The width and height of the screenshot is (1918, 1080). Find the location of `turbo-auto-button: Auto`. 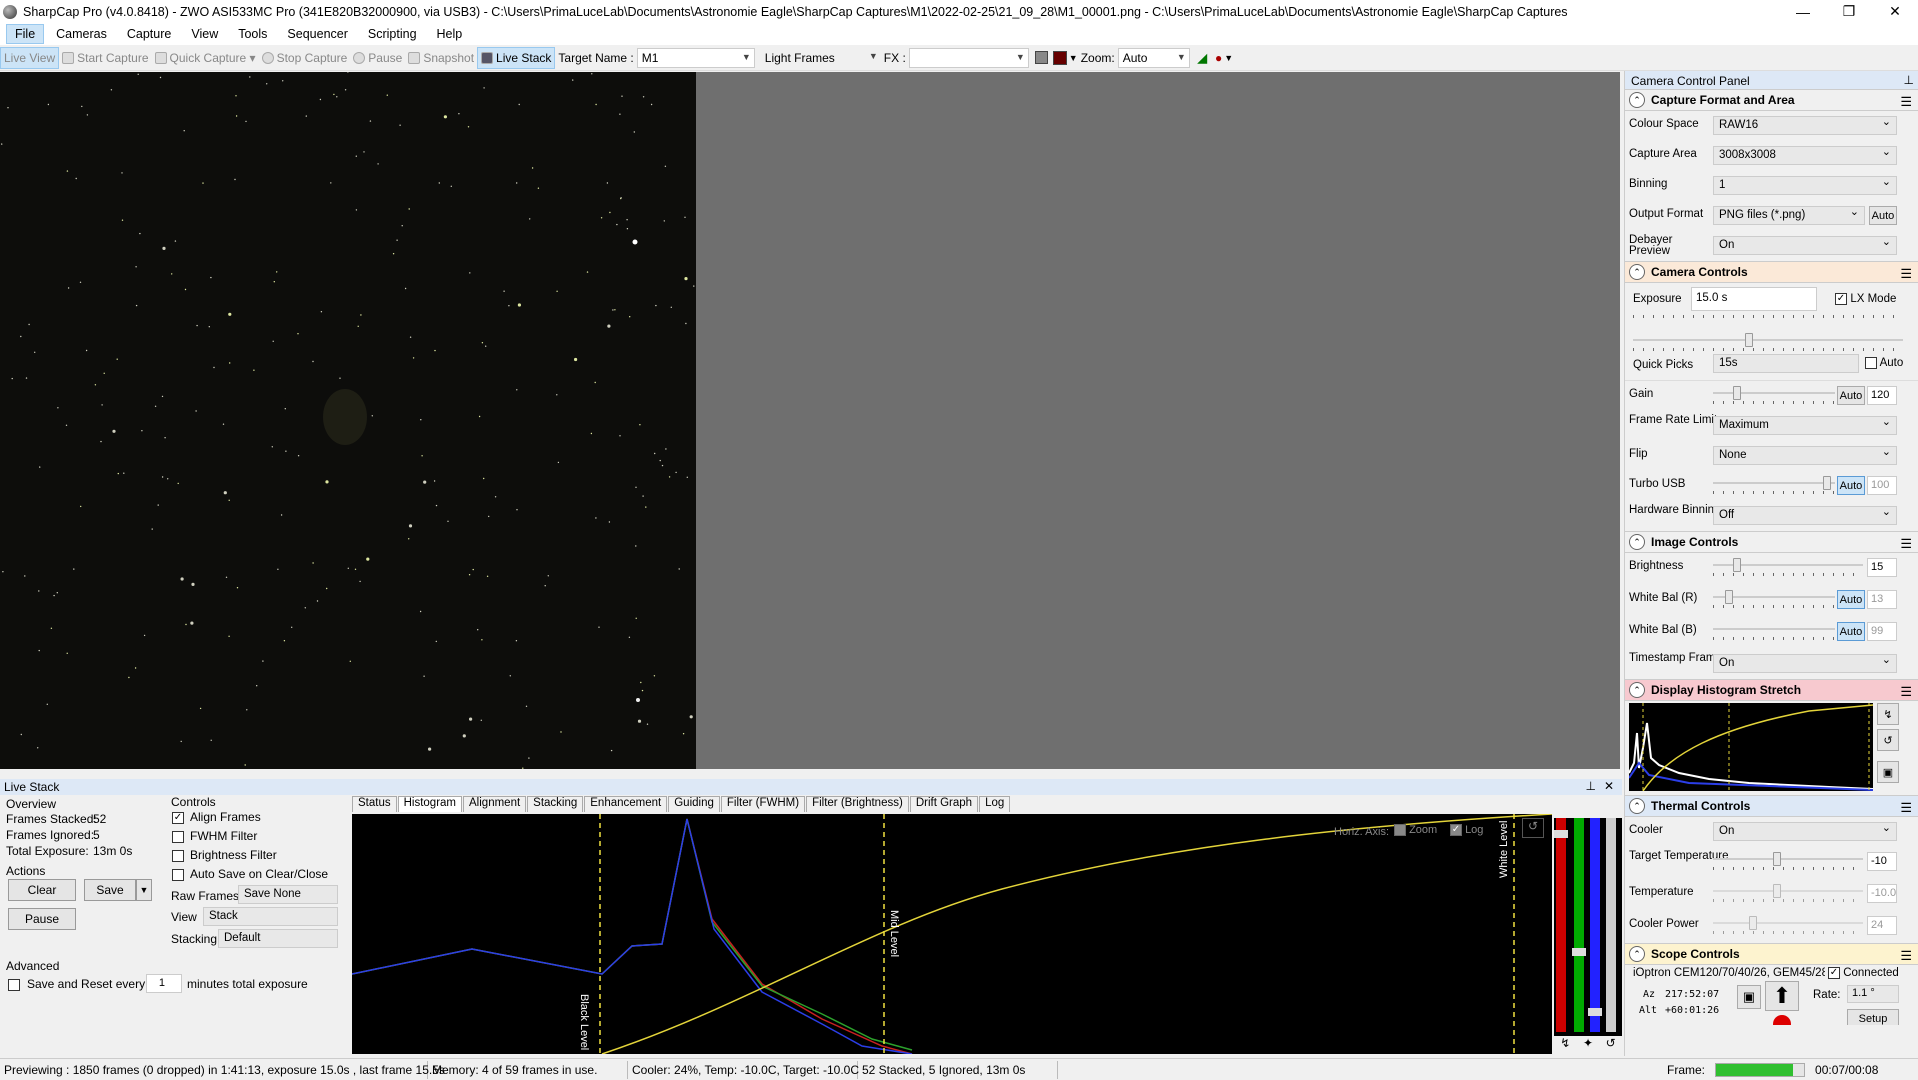

turbo-auto-button: Auto is located at coordinates (1851, 485).